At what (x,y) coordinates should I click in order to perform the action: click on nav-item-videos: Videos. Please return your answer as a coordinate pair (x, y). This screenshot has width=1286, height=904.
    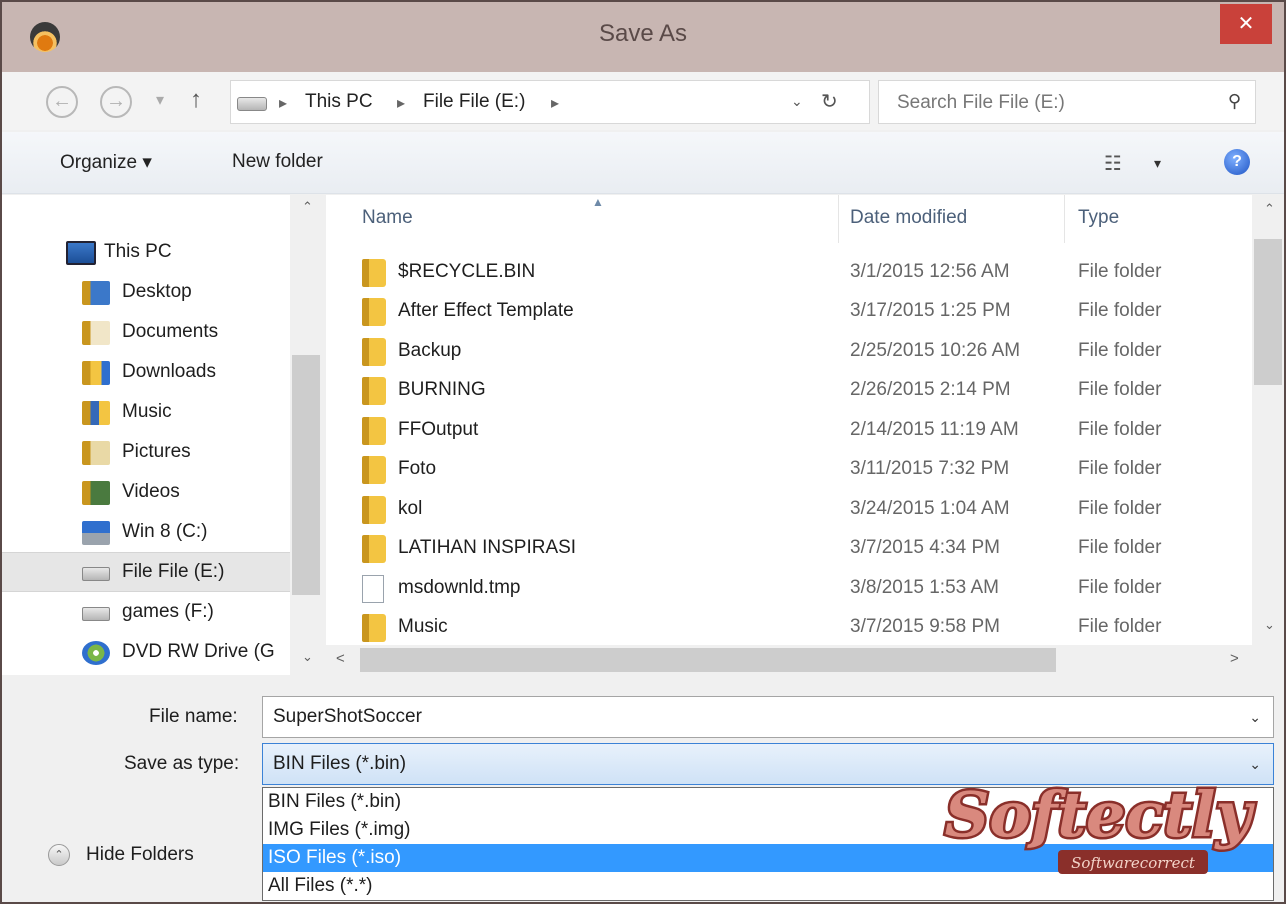
    Looking at the image, I should click on (146, 493).